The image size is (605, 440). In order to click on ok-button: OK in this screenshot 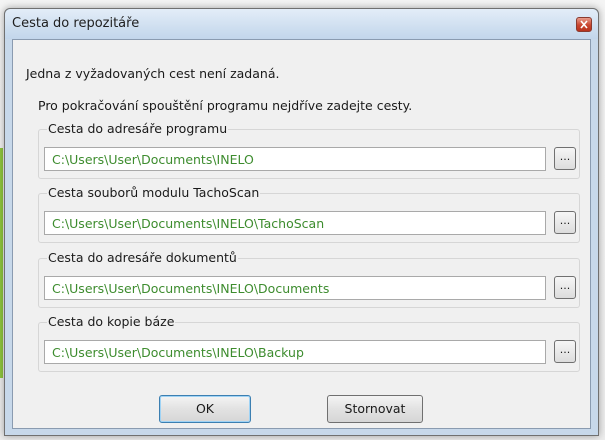, I will do `click(205, 409)`.